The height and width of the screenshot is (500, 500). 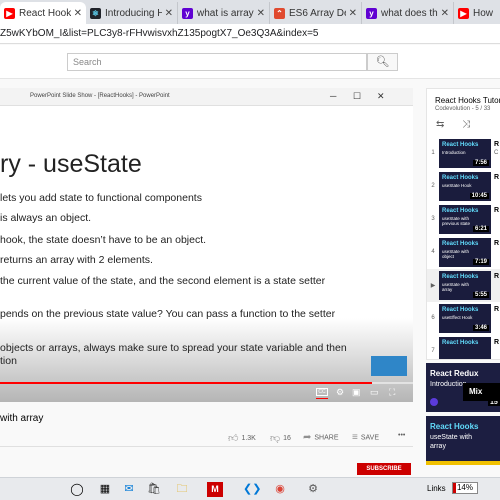 What do you see at coordinates (481, 392) in the screenshot?
I see `mix-badge: Mix` at bounding box center [481, 392].